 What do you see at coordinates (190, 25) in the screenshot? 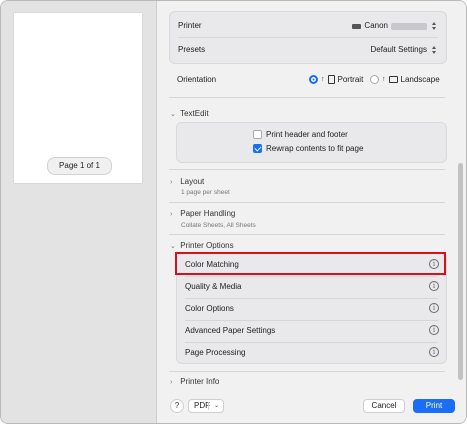
I see `printer-label: Printer` at bounding box center [190, 25].